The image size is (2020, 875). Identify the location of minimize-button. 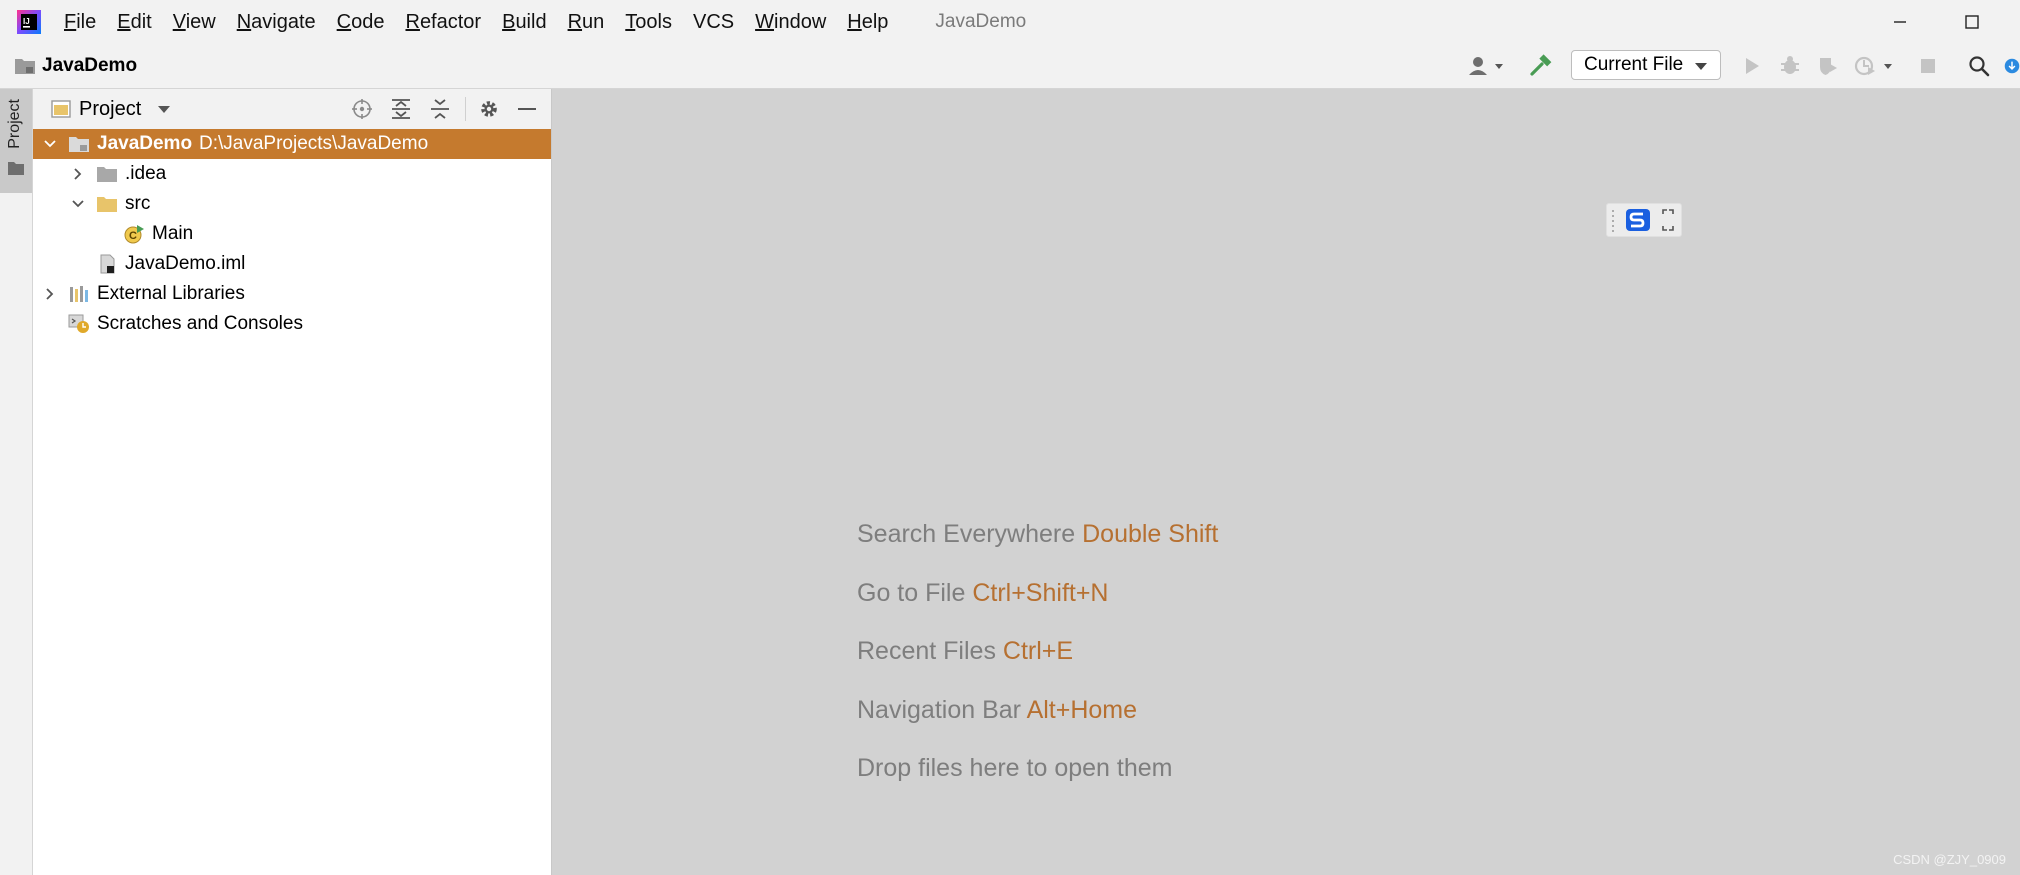
(1900, 22).